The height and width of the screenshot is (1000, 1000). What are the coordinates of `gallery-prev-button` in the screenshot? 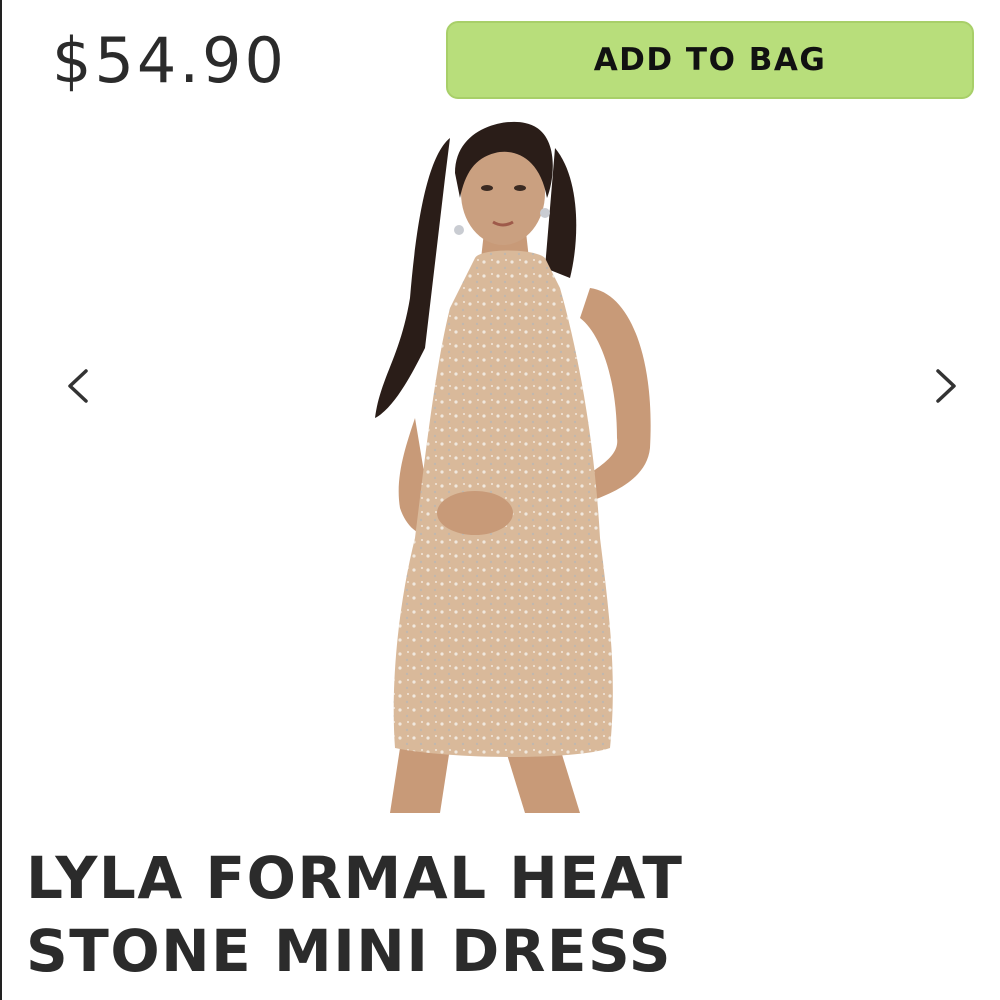 It's located at (79, 386).